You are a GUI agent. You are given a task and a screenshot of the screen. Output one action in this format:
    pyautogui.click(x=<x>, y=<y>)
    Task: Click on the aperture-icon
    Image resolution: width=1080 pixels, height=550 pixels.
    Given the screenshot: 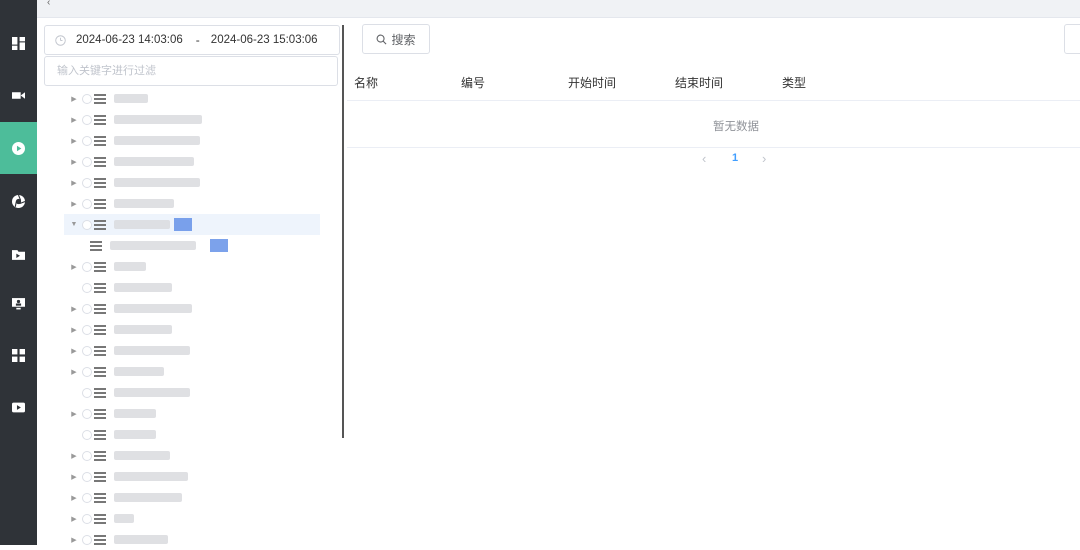 What is the action you would take?
    pyautogui.click(x=18, y=201)
    